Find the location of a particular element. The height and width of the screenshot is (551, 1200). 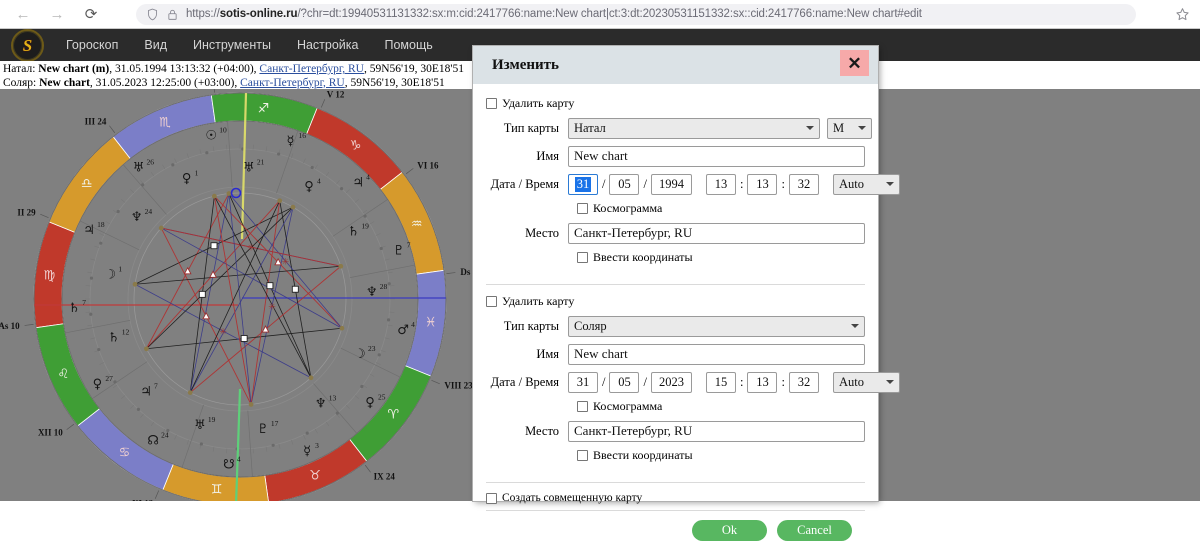

timezone-select-1: Auto is located at coordinates (866, 184).